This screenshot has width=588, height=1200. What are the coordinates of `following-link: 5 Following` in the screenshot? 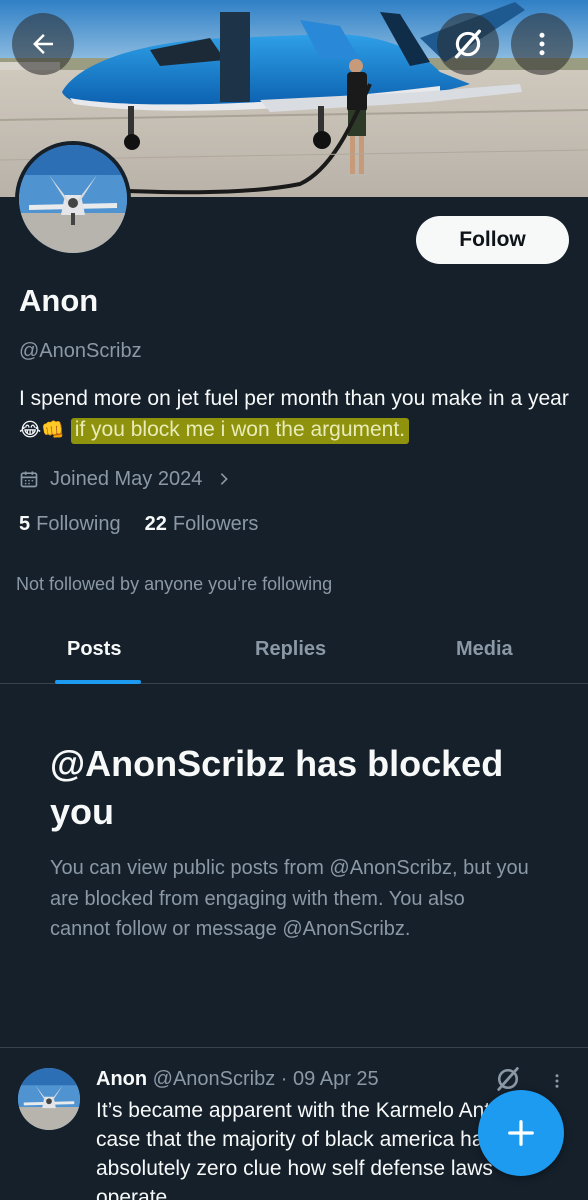 It's located at (70, 524).